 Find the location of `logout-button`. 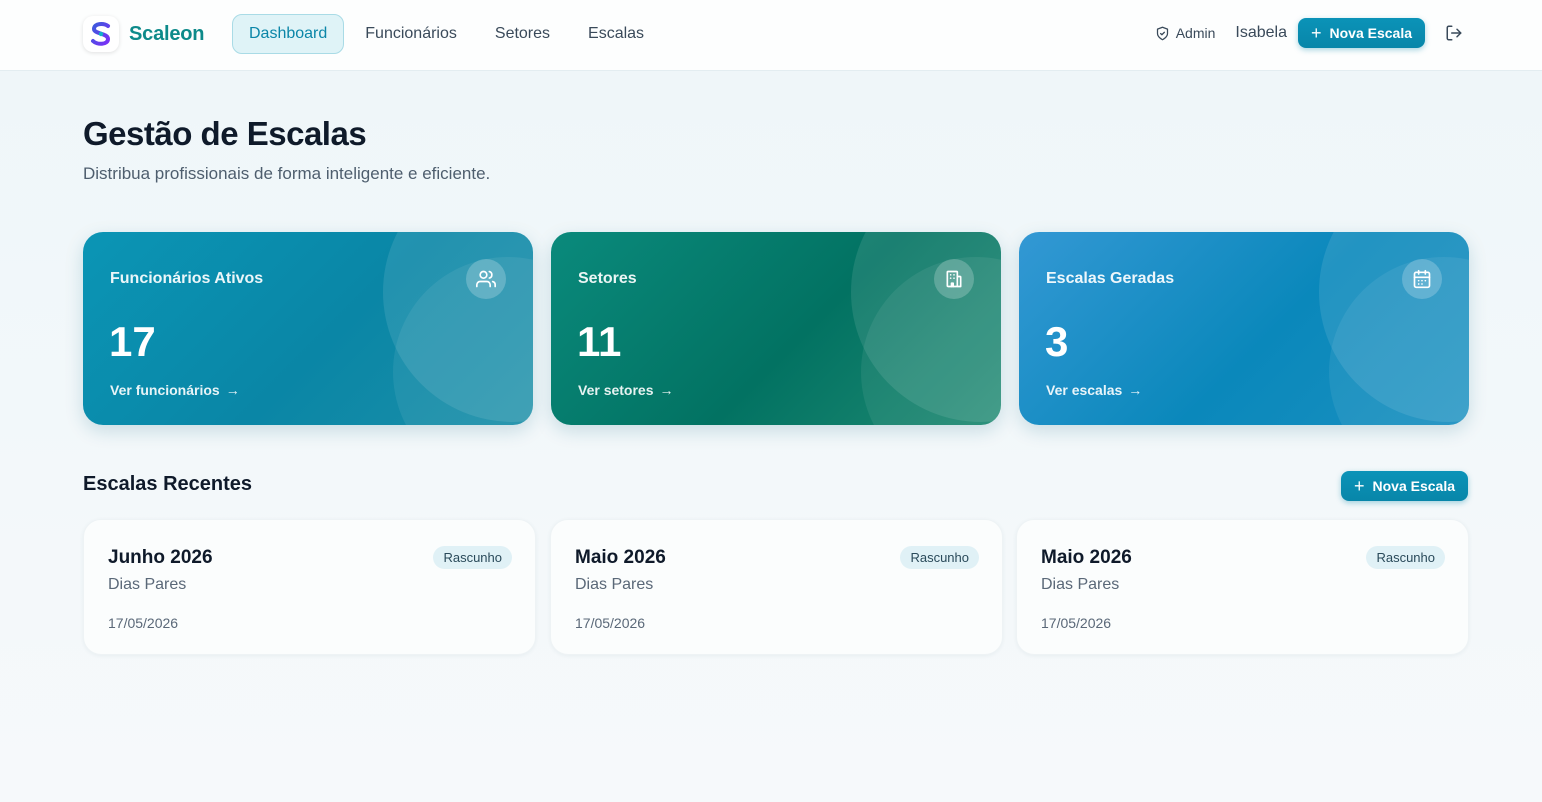

logout-button is located at coordinates (1454, 33).